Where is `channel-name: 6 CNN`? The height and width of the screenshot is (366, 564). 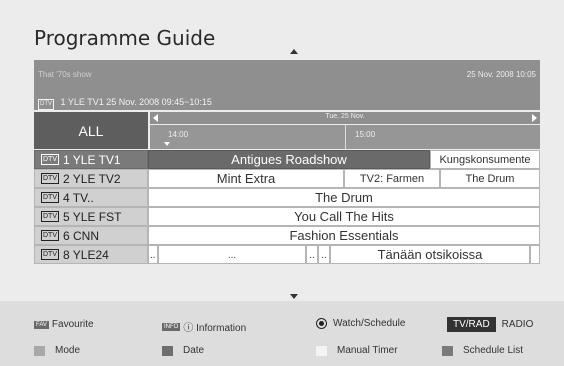
channel-name: 6 CNN is located at coordinates (81, 235).